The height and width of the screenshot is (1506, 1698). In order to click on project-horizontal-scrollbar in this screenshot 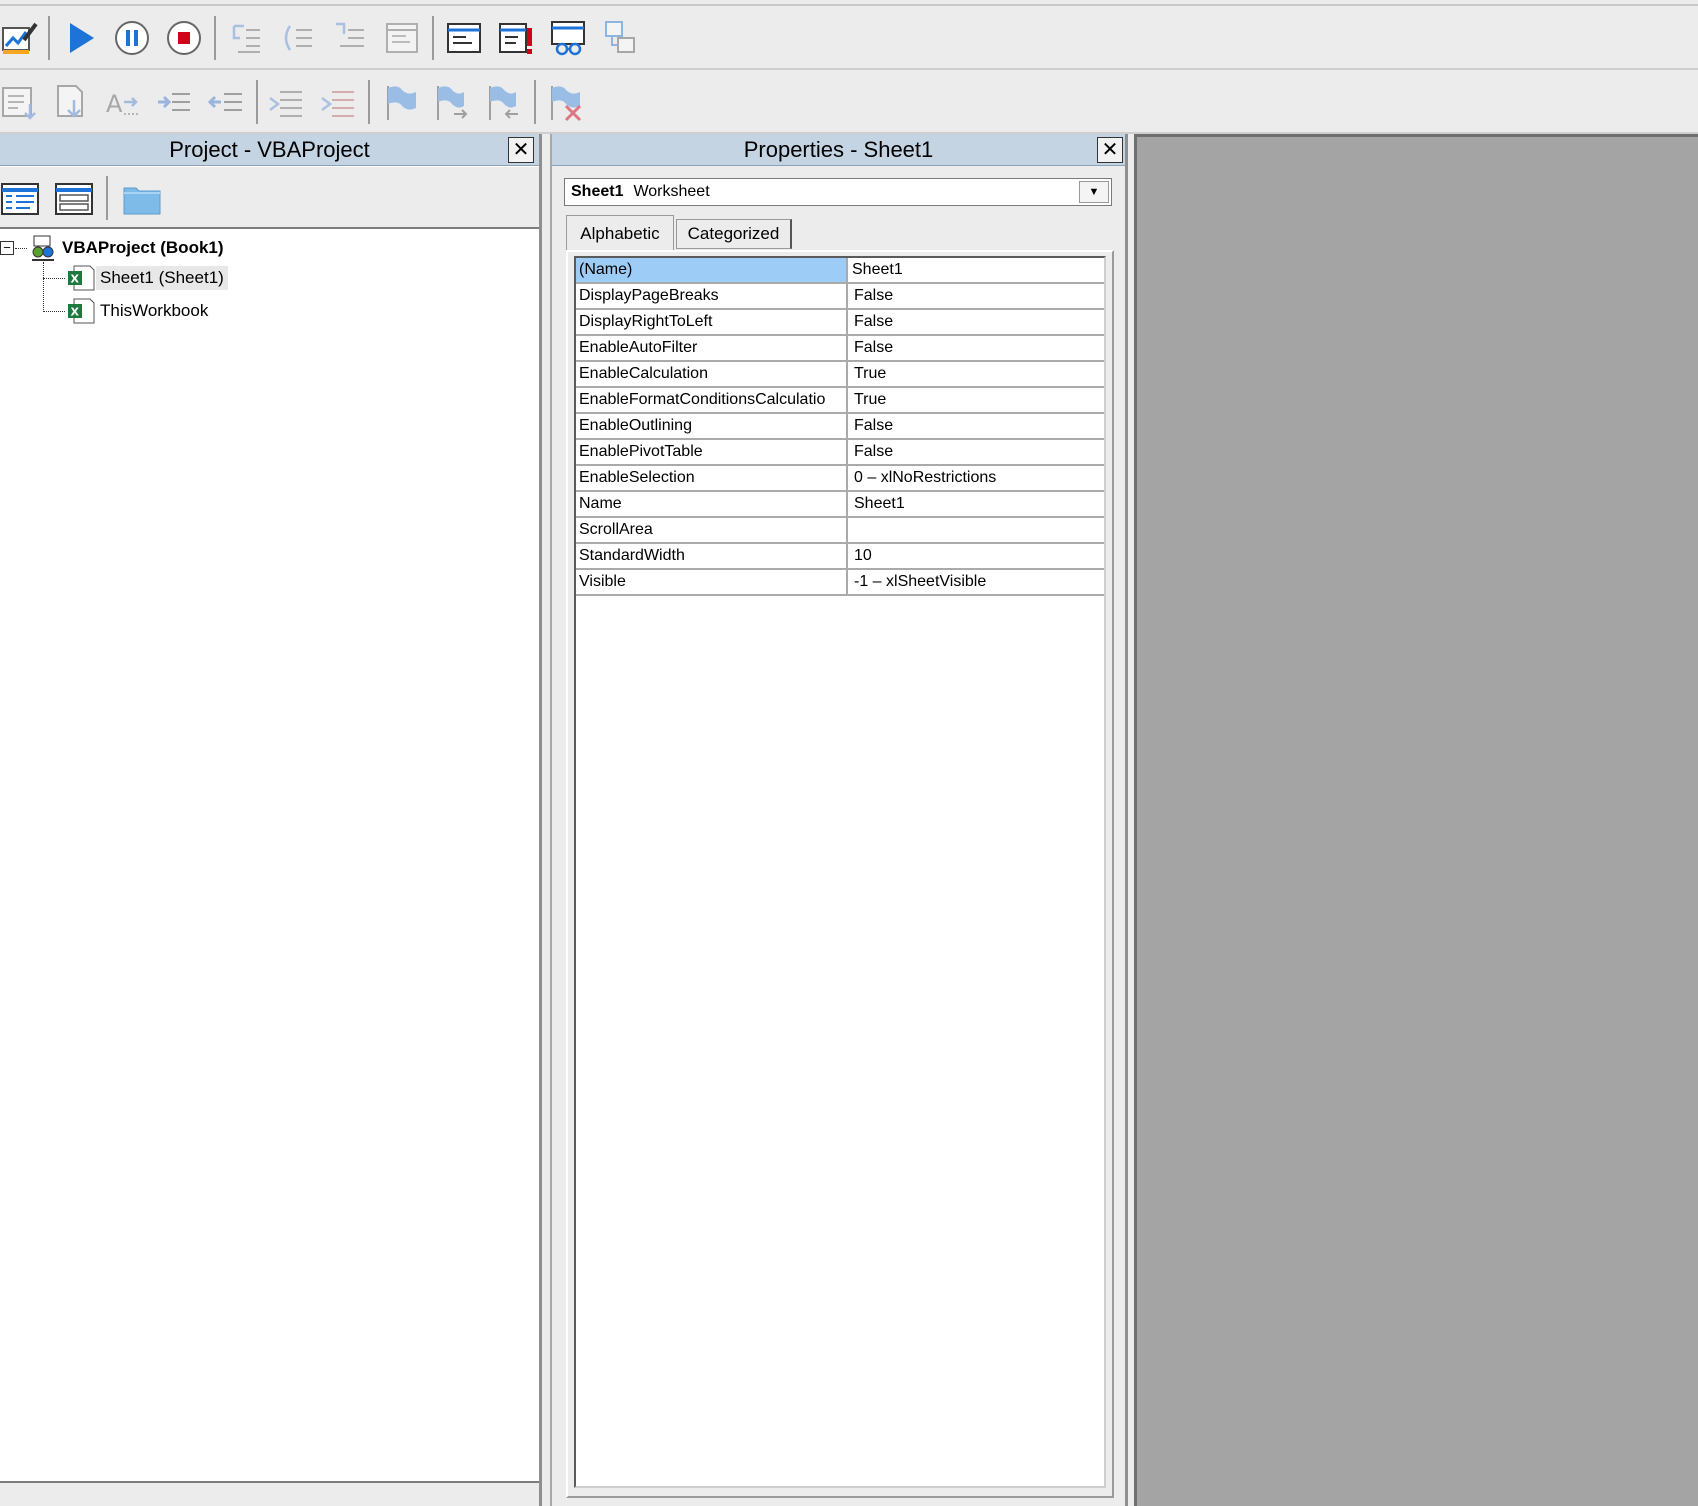, I will do `click(269, 1493)`.